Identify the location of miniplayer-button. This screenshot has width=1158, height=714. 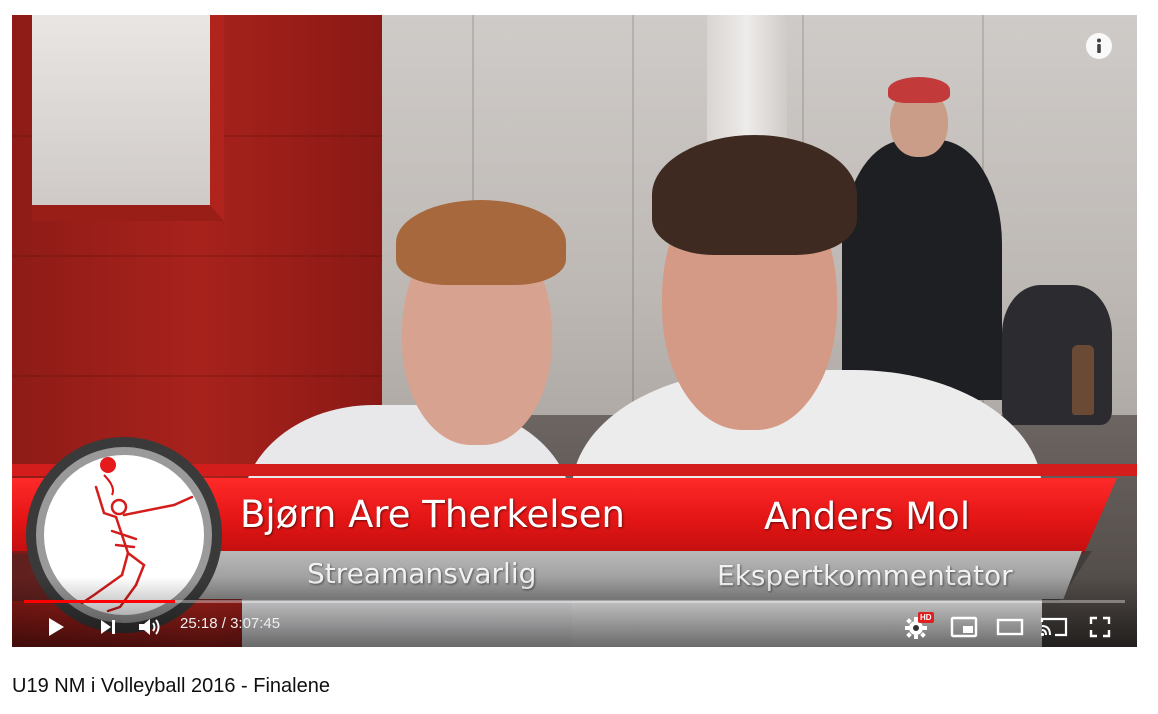
(964, 627).